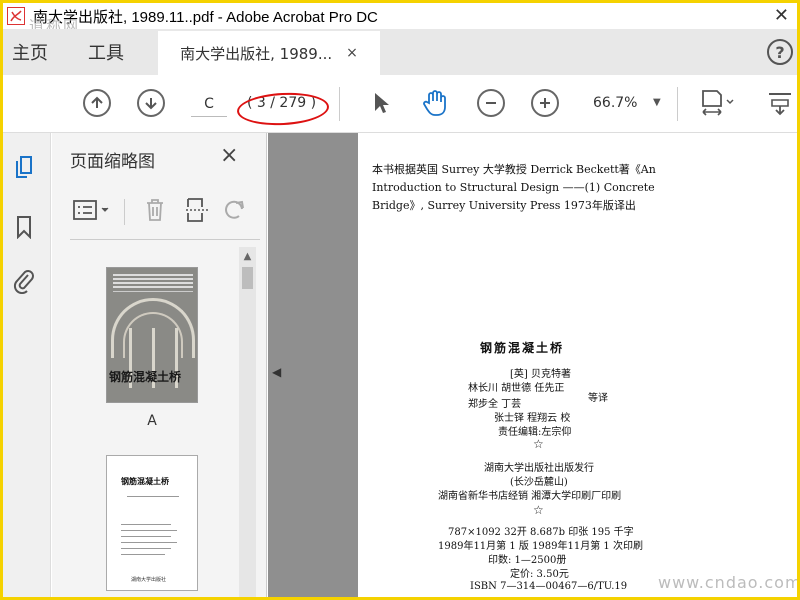  What do you see at coordinates (781, 15) in the screenshot?
I see `window-close-button: ✕` at bounding box center [781, 15].